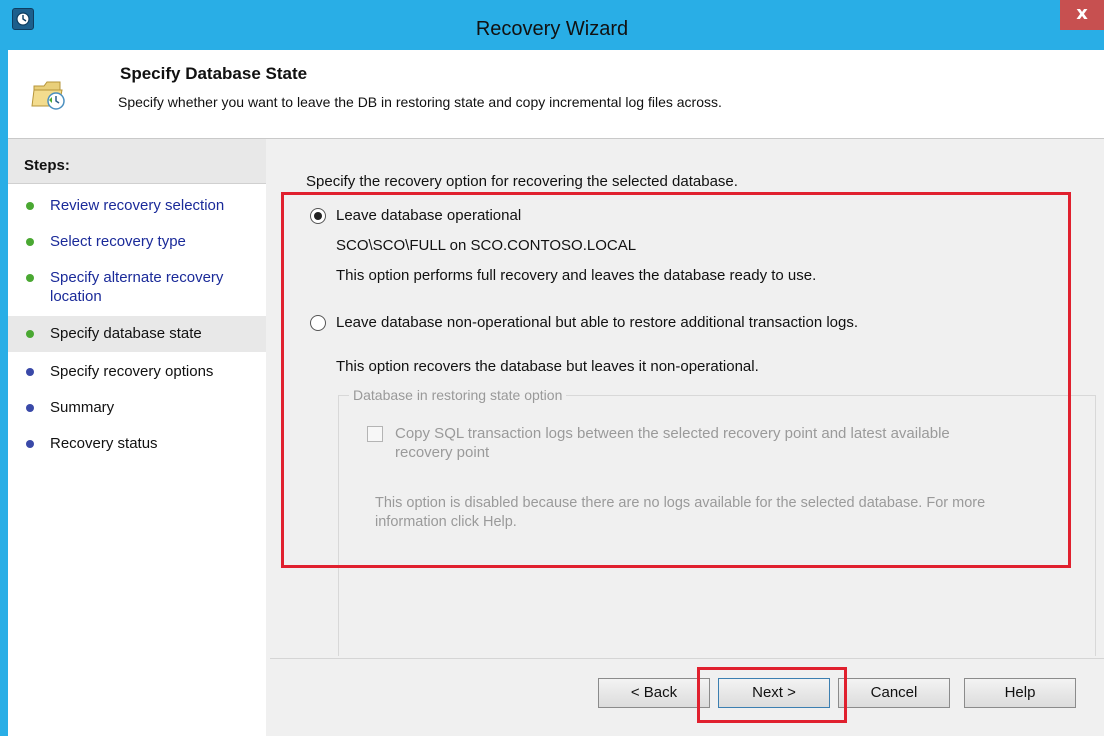 This screenshot has width=1104, height=736. Describe the element at coordinates (126, 333) in the screenshot. I see `step-label: Specify database state` at that location.